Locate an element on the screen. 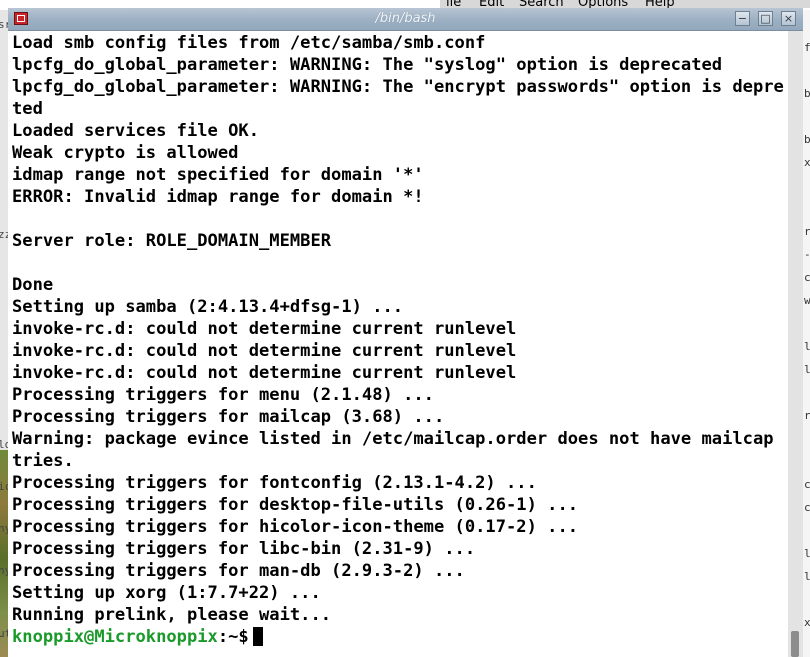 The height and width of the screenshot is (657, 810). bg-left-text: lo is located at coordinates (4, 444).